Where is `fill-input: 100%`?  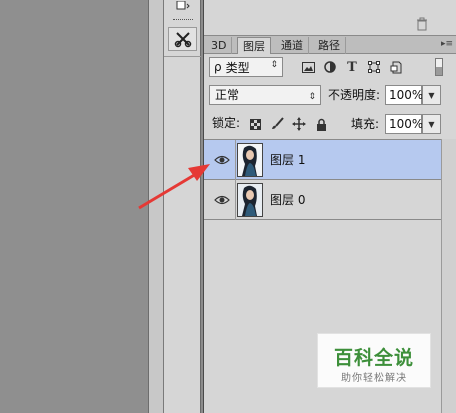 fill-input: 100% is located at coordinates (404, 124).